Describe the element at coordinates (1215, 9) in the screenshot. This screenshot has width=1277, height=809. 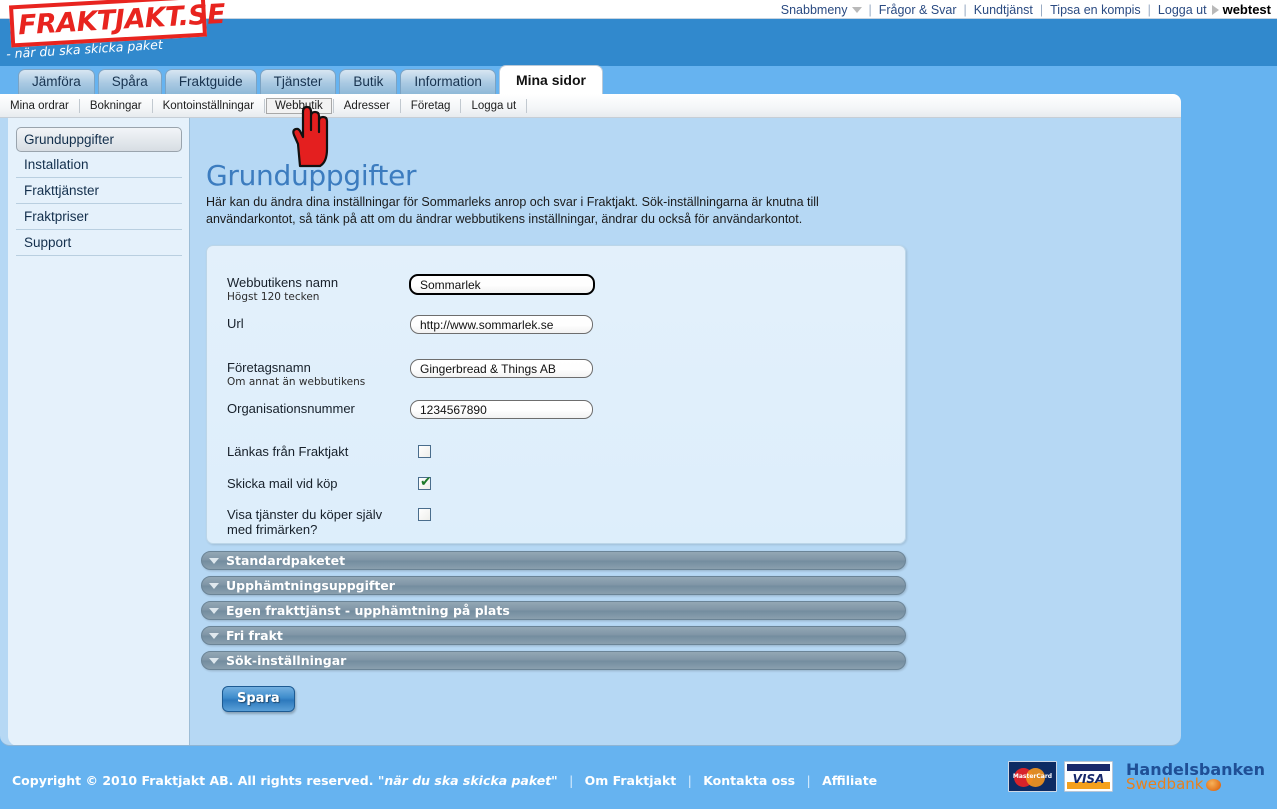
I see `triangle-right-icon` at that location.